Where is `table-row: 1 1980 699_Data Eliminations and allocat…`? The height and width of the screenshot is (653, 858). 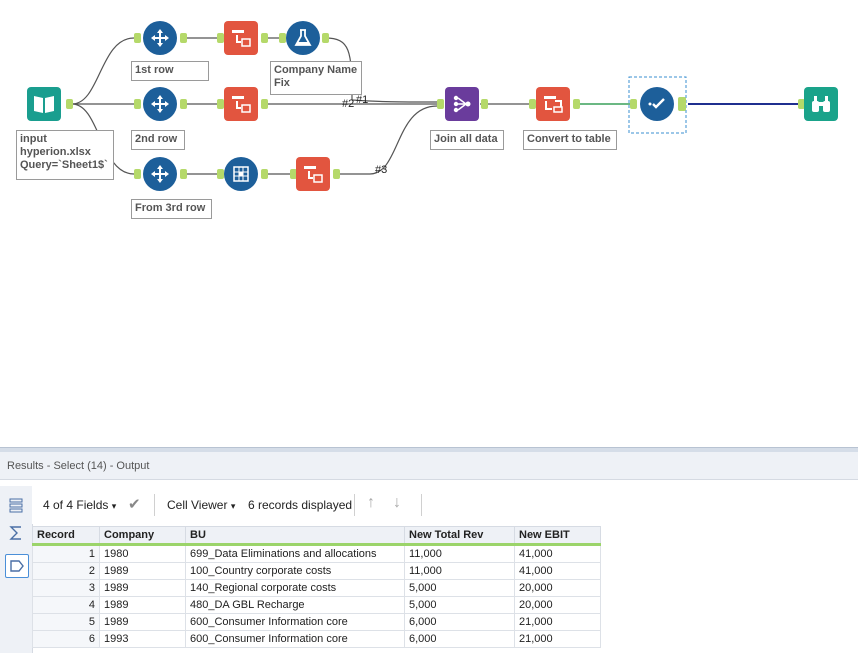
table-row: 1 1980 699_Data Eliminations and allocat… is located at coordinates (316, 553).